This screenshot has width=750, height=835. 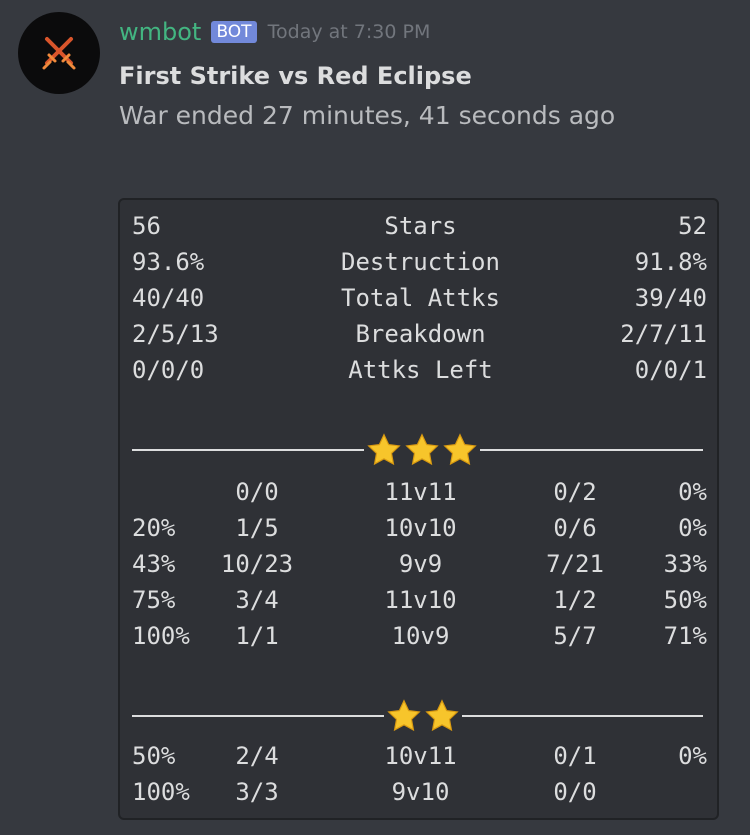 I want to click on summary-label: Destruction, so click(x=420, y=262).